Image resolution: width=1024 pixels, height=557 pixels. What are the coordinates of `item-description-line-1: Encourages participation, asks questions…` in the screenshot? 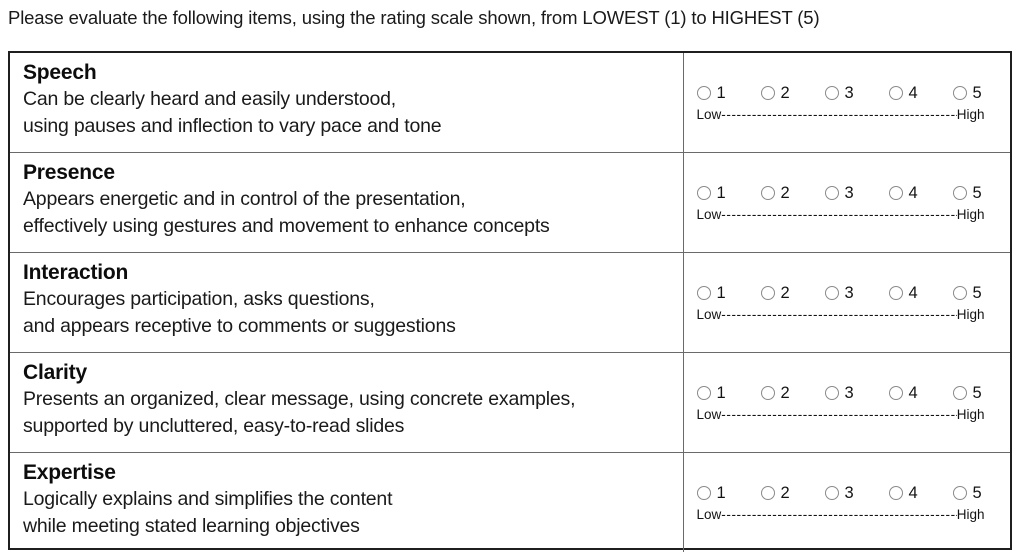 It's located at (199, 299).